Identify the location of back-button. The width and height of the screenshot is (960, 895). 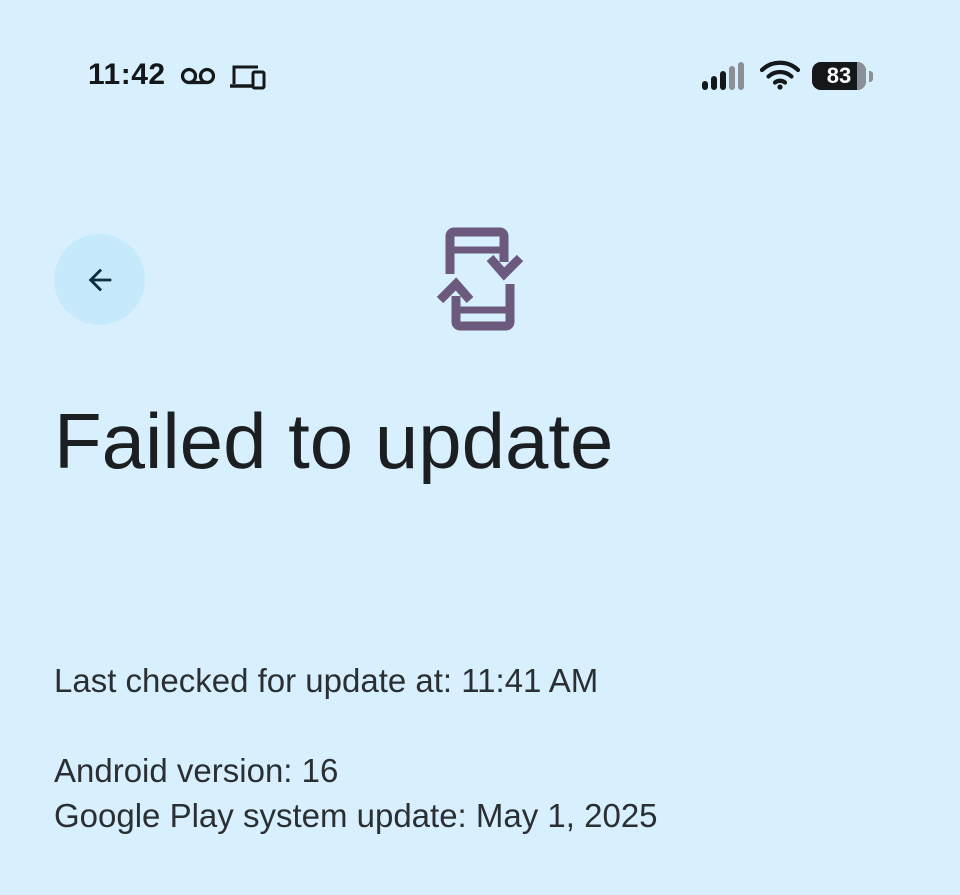
(99, 279).